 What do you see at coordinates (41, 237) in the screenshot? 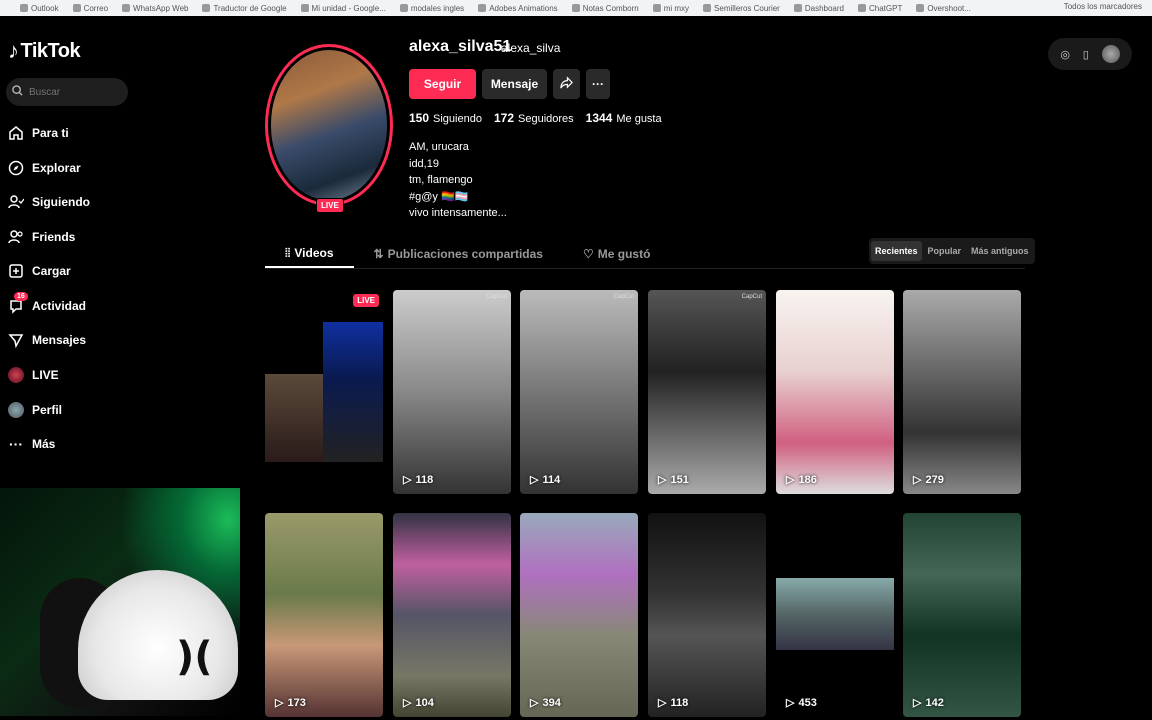
I see `sidebar-item-friends: Friends` at bounding box center [41, 237].